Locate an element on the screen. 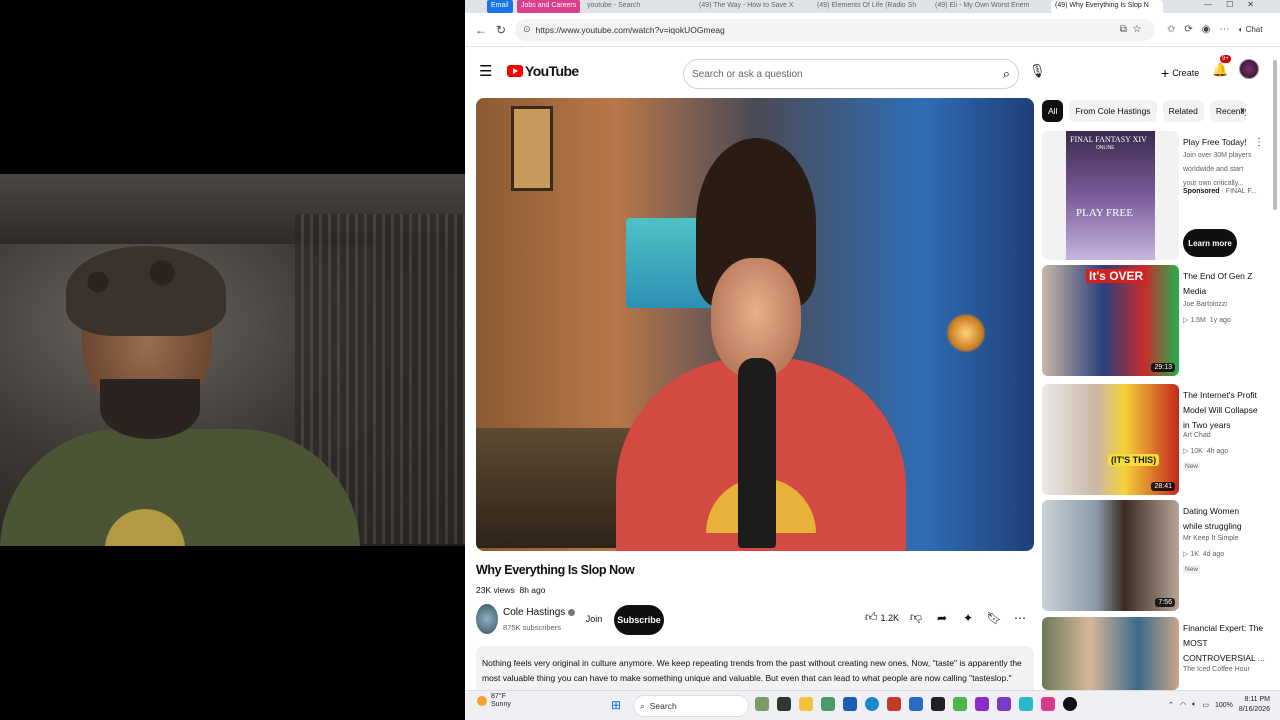 The height and width of the screenshot is (720, 1280). more-icon: ⋯ is located at coordinates (1225, 29).